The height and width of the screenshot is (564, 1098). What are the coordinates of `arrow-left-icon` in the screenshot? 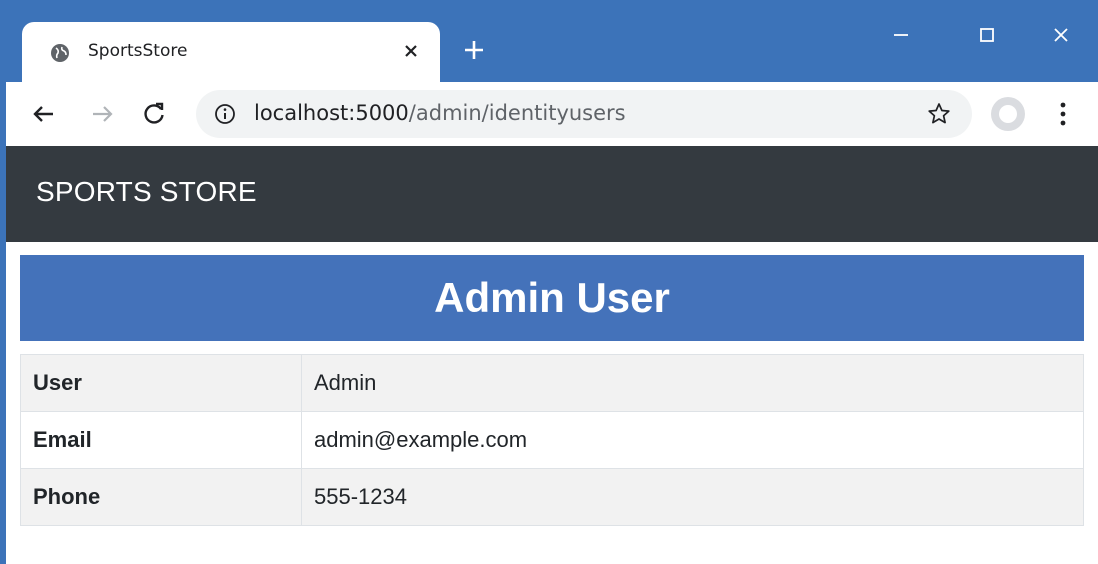 It's located at (44, 114).